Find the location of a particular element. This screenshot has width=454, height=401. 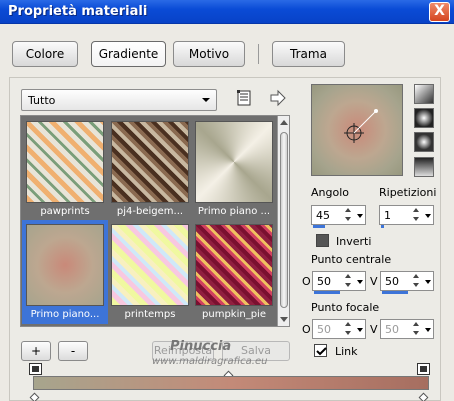

center-v-input: 50 is located at coordinates (407, 282).